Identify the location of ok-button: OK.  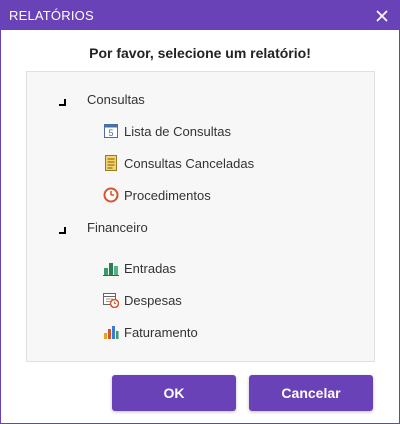
(174, 393).